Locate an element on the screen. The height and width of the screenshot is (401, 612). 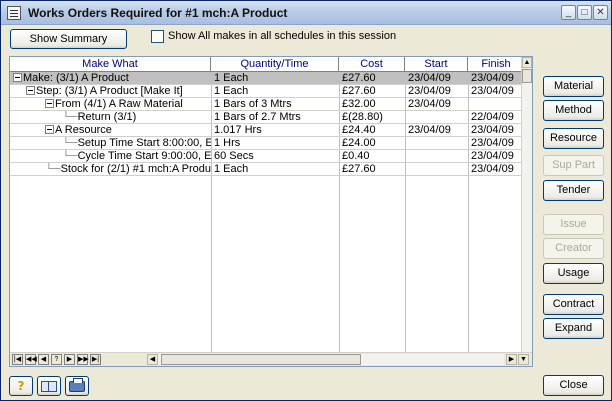
scroll-right-arrow-icon: ▶ is located at coordinates (511, 359).